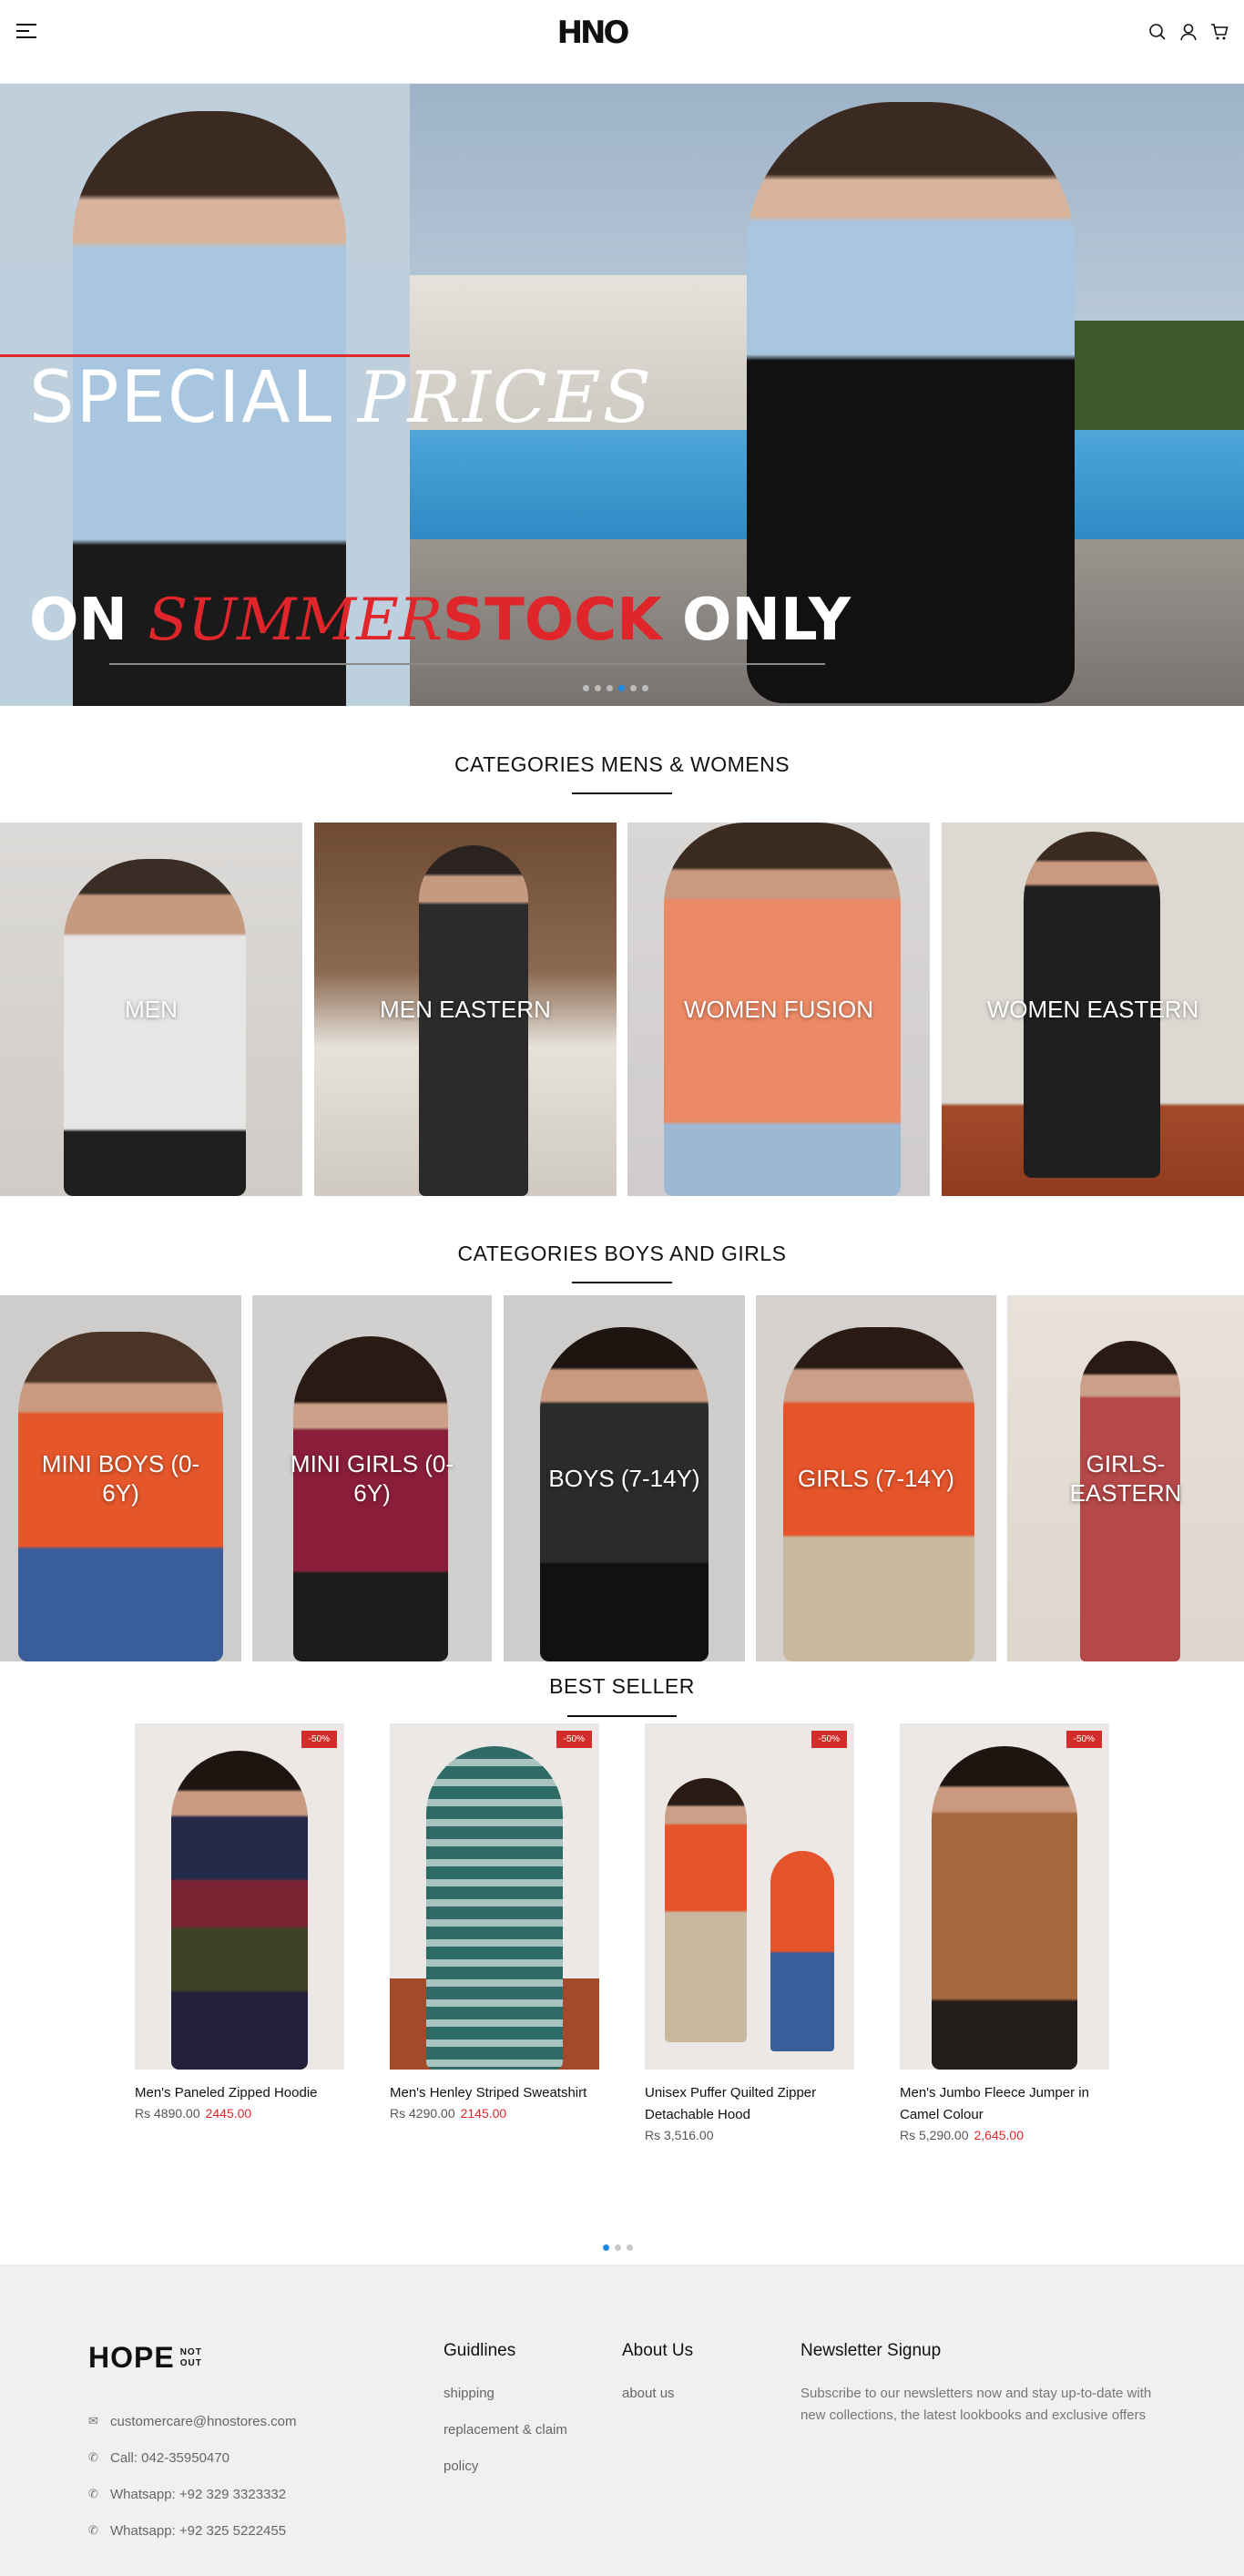  Describe the element at coordinates (766, 620) in the screenshot. I see `hero-word-only: ONLY` at that location.